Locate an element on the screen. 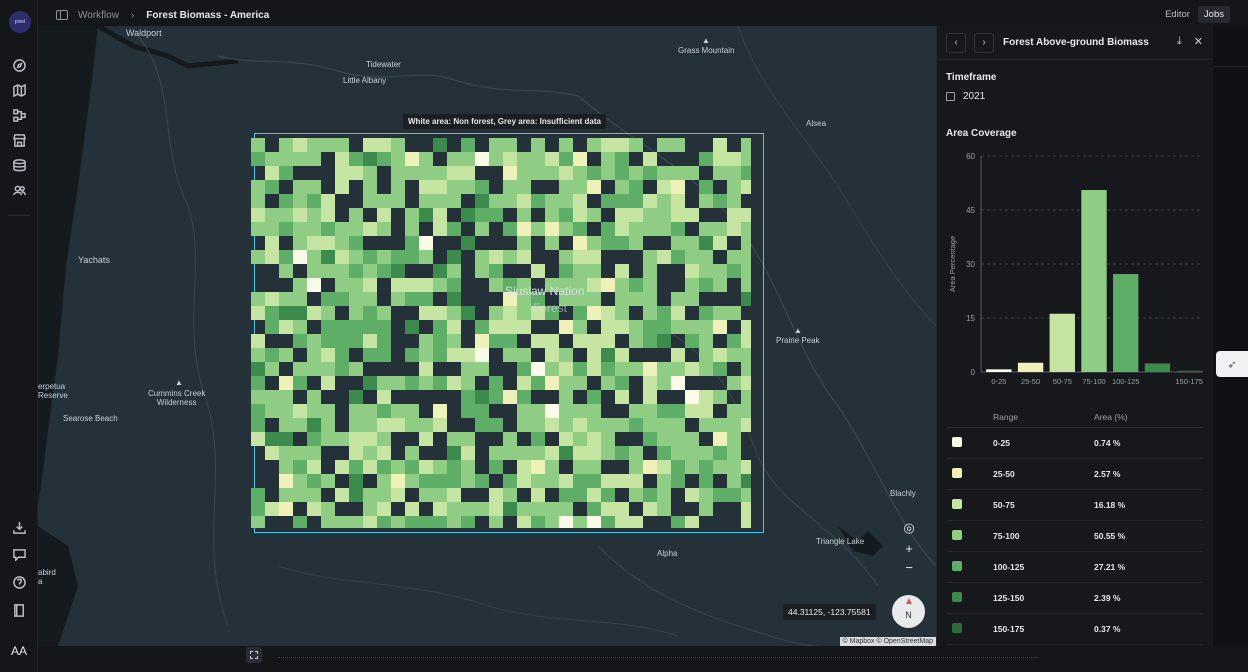  panel-actions: ⤓ ✕ is located at coordinates (1190, 41).